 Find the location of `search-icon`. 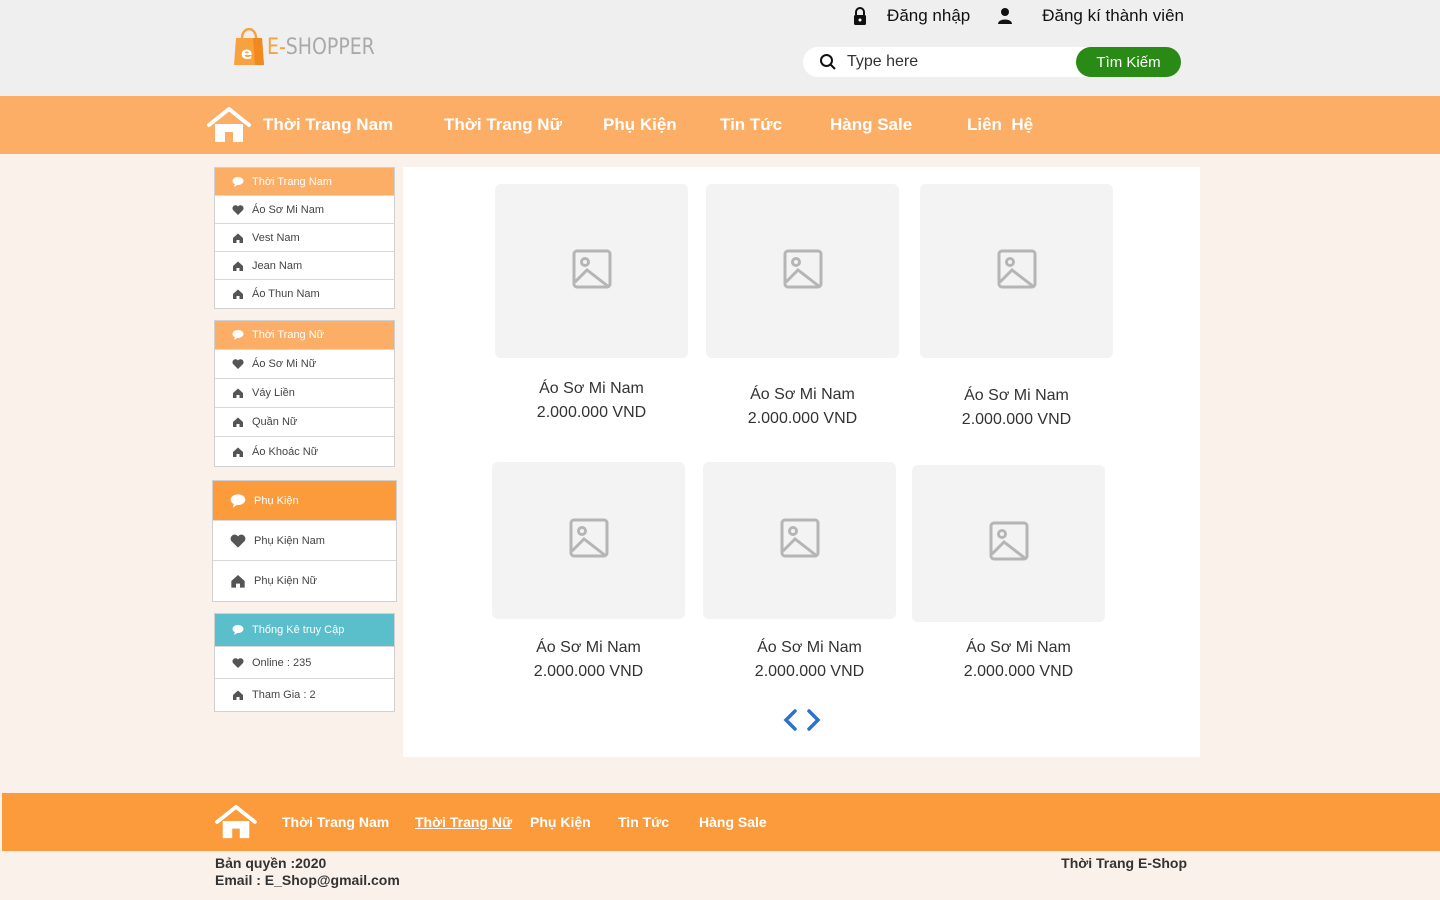

search-icon is located at coordinates (828, 62).